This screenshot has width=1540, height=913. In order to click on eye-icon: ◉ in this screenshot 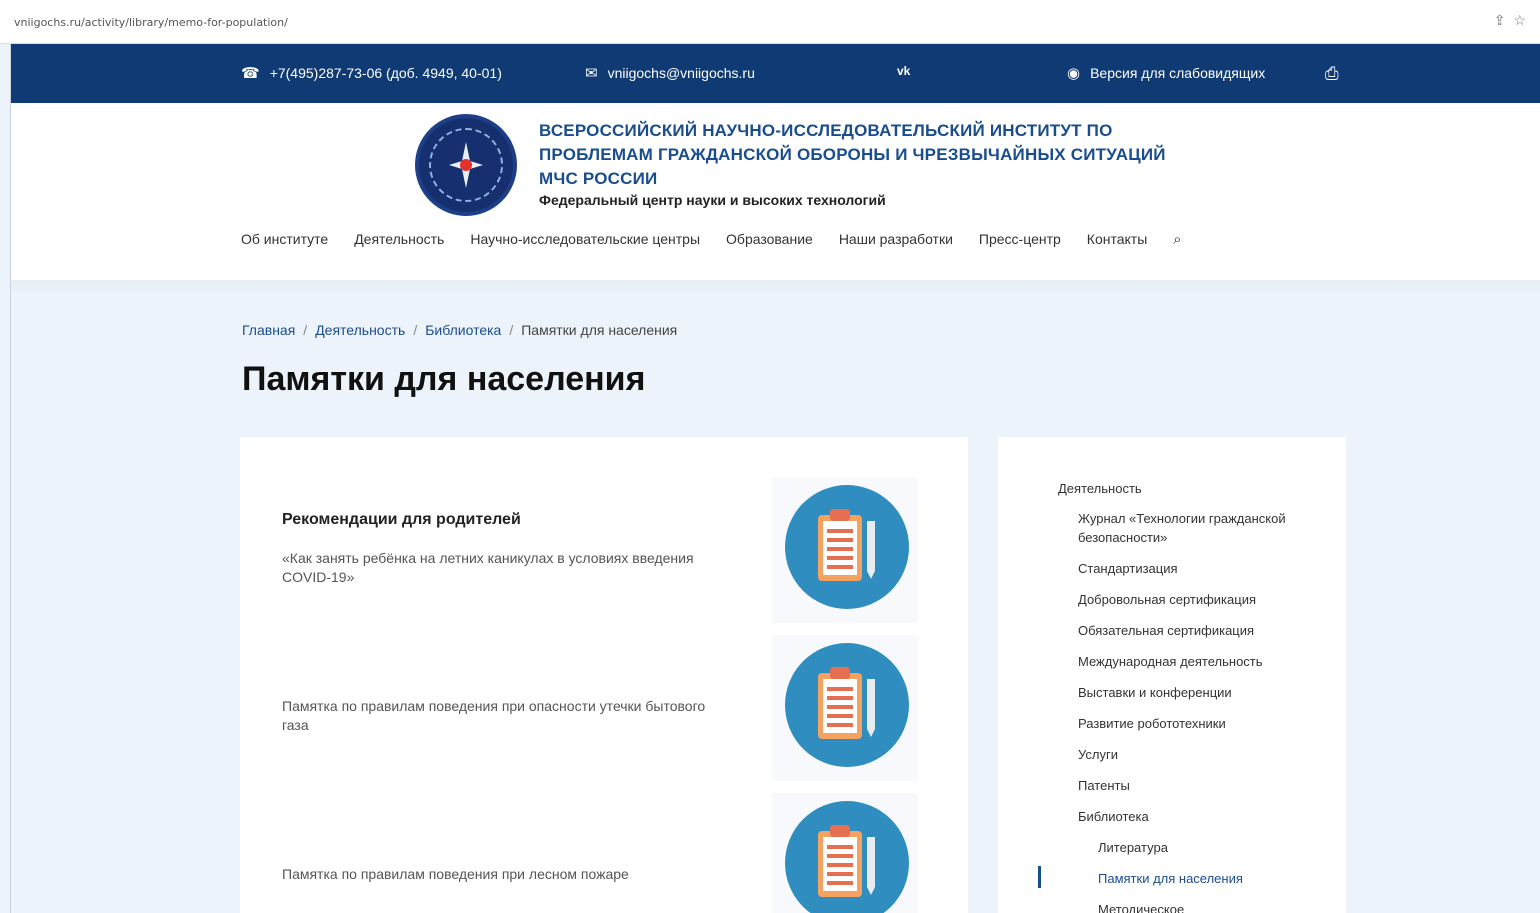, I will do `click(1074, 73)`.